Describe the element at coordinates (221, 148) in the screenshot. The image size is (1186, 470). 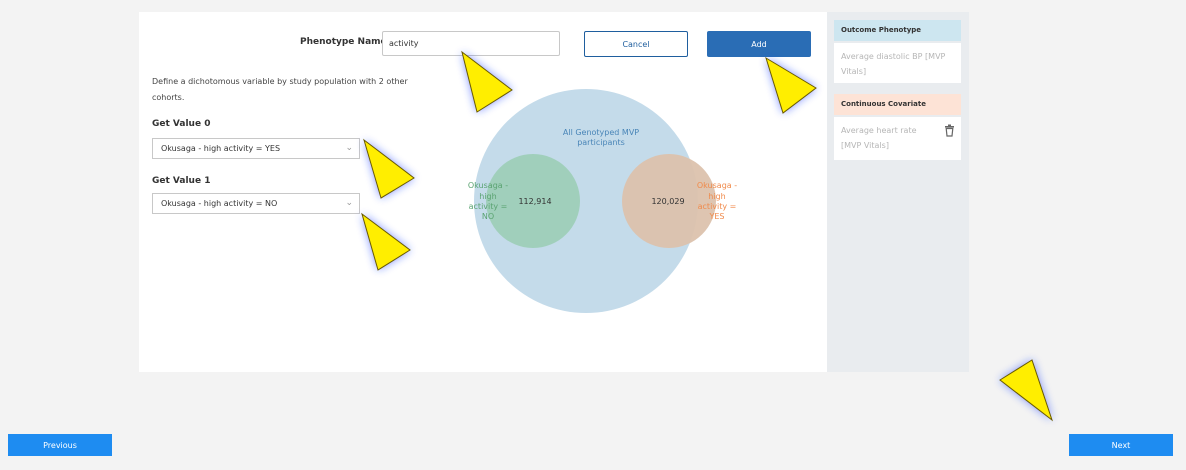
I see `value0-selected-text: Okusaga - high activity = YES` at that location.